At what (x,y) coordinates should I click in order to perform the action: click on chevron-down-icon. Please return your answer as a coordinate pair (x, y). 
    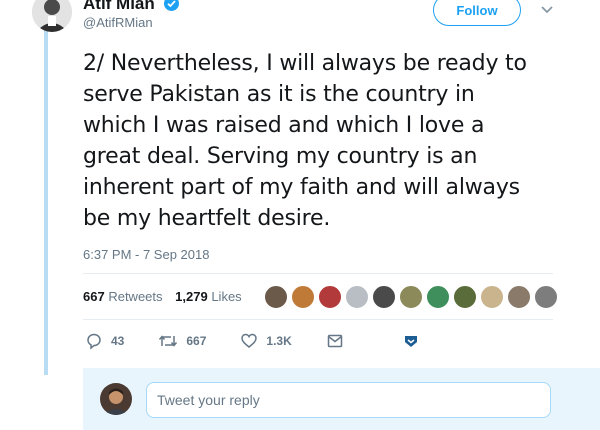
    Looking at the image, I should click on (547, 9).